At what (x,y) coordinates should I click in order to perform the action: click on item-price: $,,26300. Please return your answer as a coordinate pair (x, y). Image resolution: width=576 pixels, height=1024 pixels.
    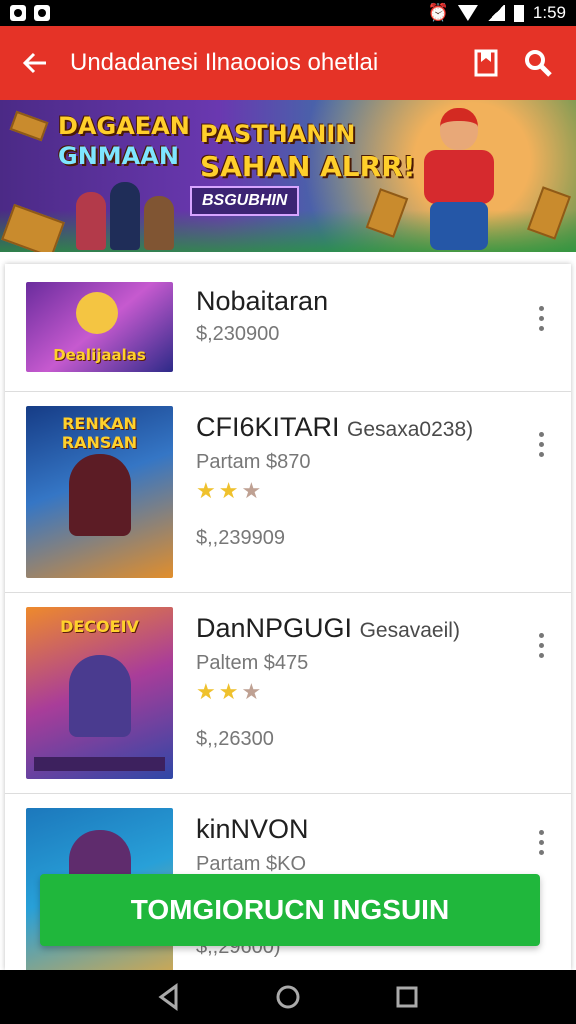
    Looking at the image, I should click on (235, 739).